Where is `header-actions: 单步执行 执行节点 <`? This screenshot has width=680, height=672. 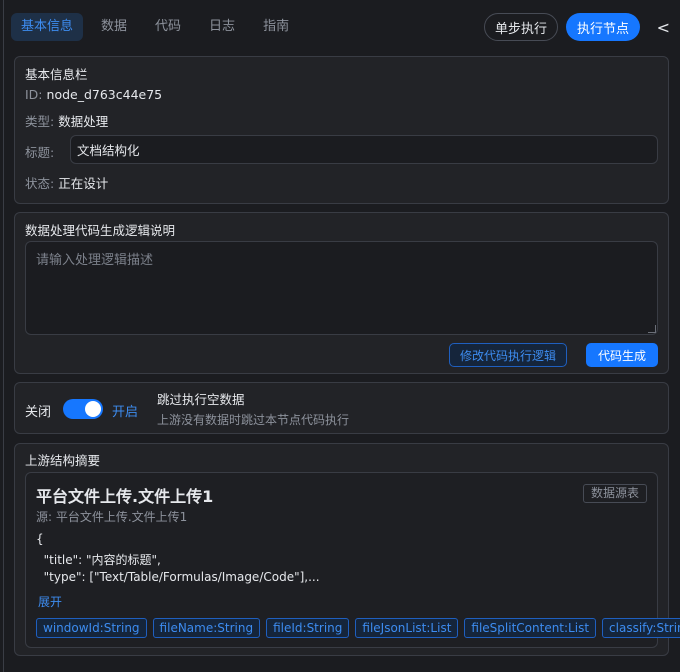
header-actions: 单步执行 执行节点 < is located at coordinates (576, 27).